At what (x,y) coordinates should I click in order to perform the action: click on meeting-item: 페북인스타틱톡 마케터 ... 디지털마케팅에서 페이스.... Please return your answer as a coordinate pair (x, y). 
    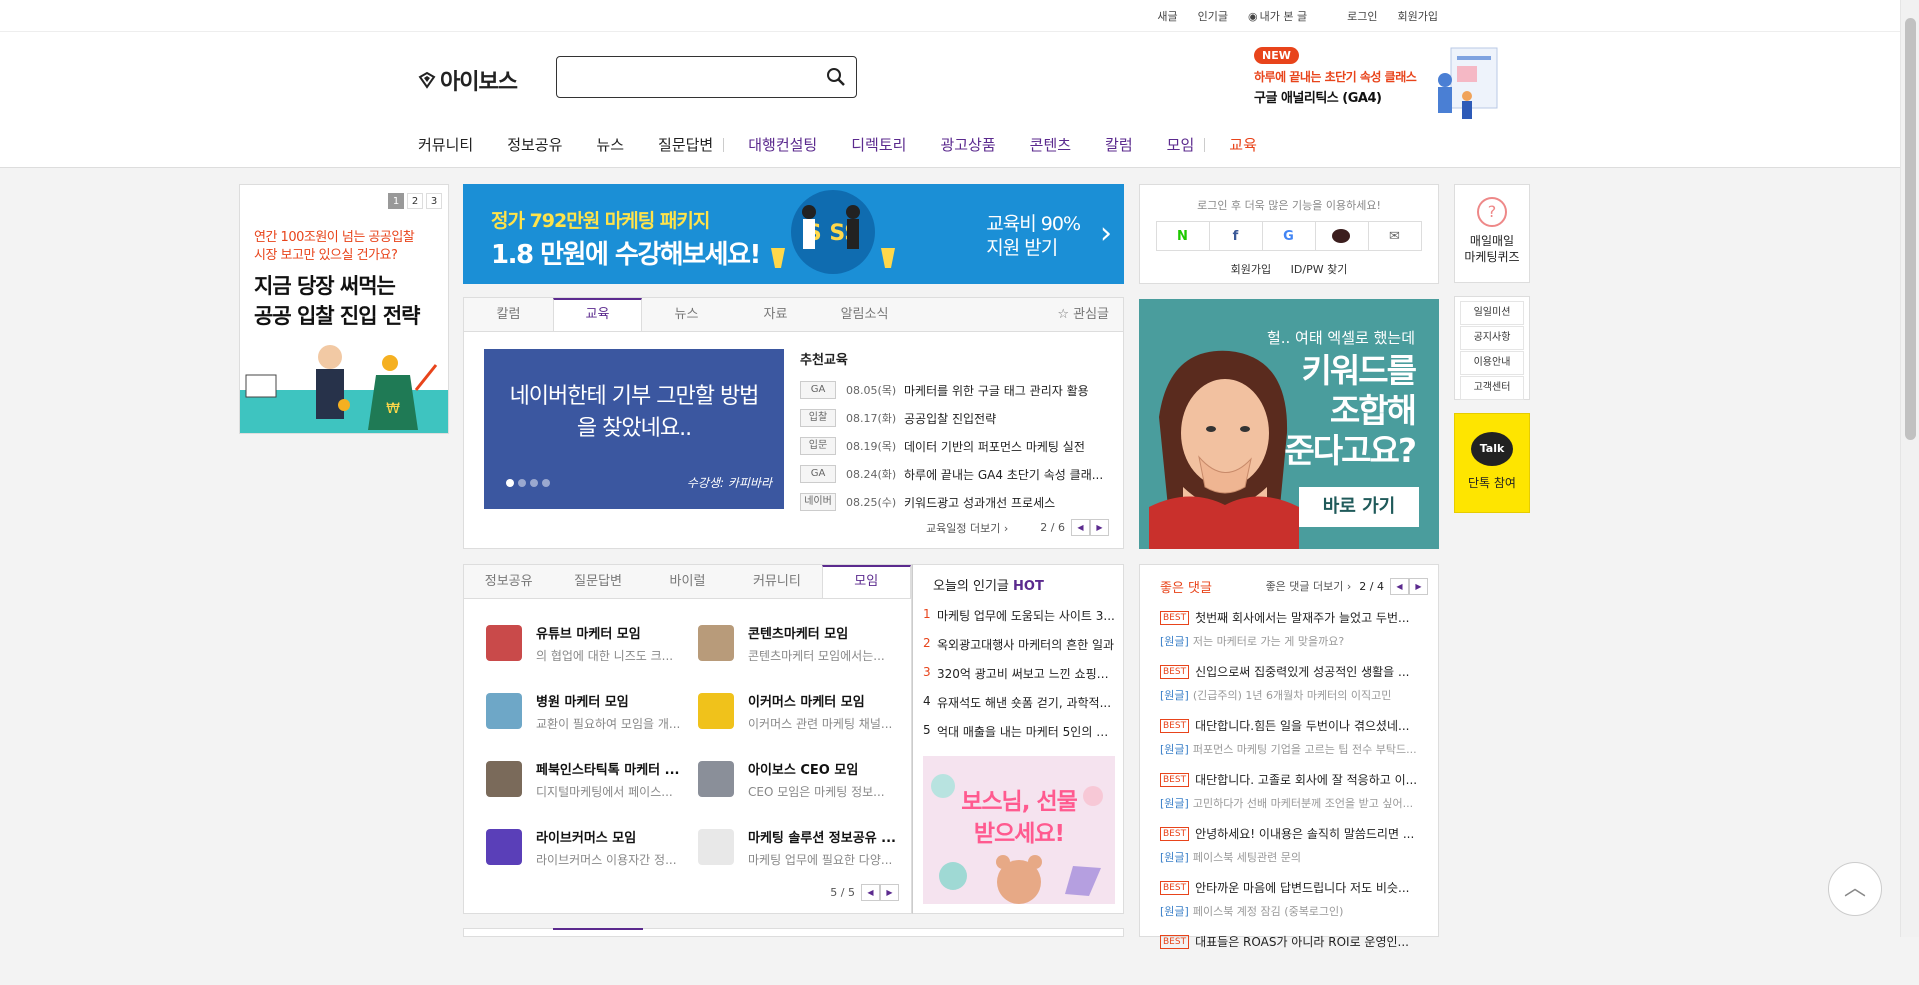
    Looking at the image, I should click on (592, 779).